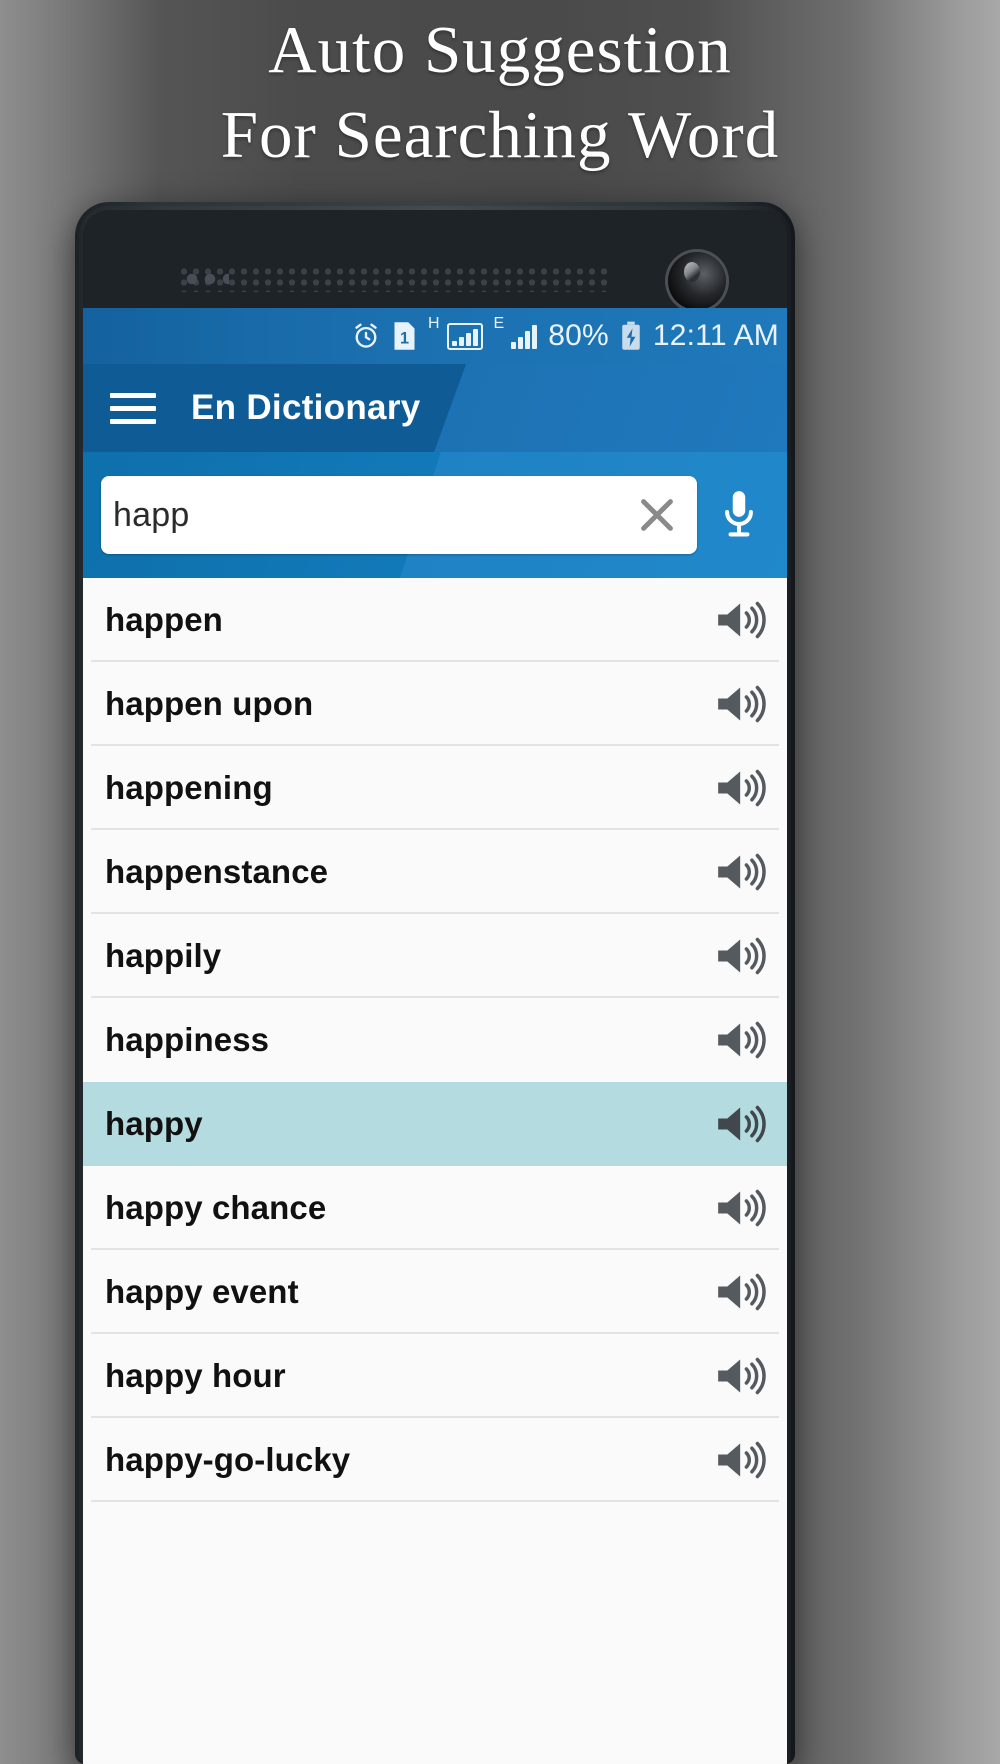  I want to click on suggestion-label: happen, so click(164, 619).